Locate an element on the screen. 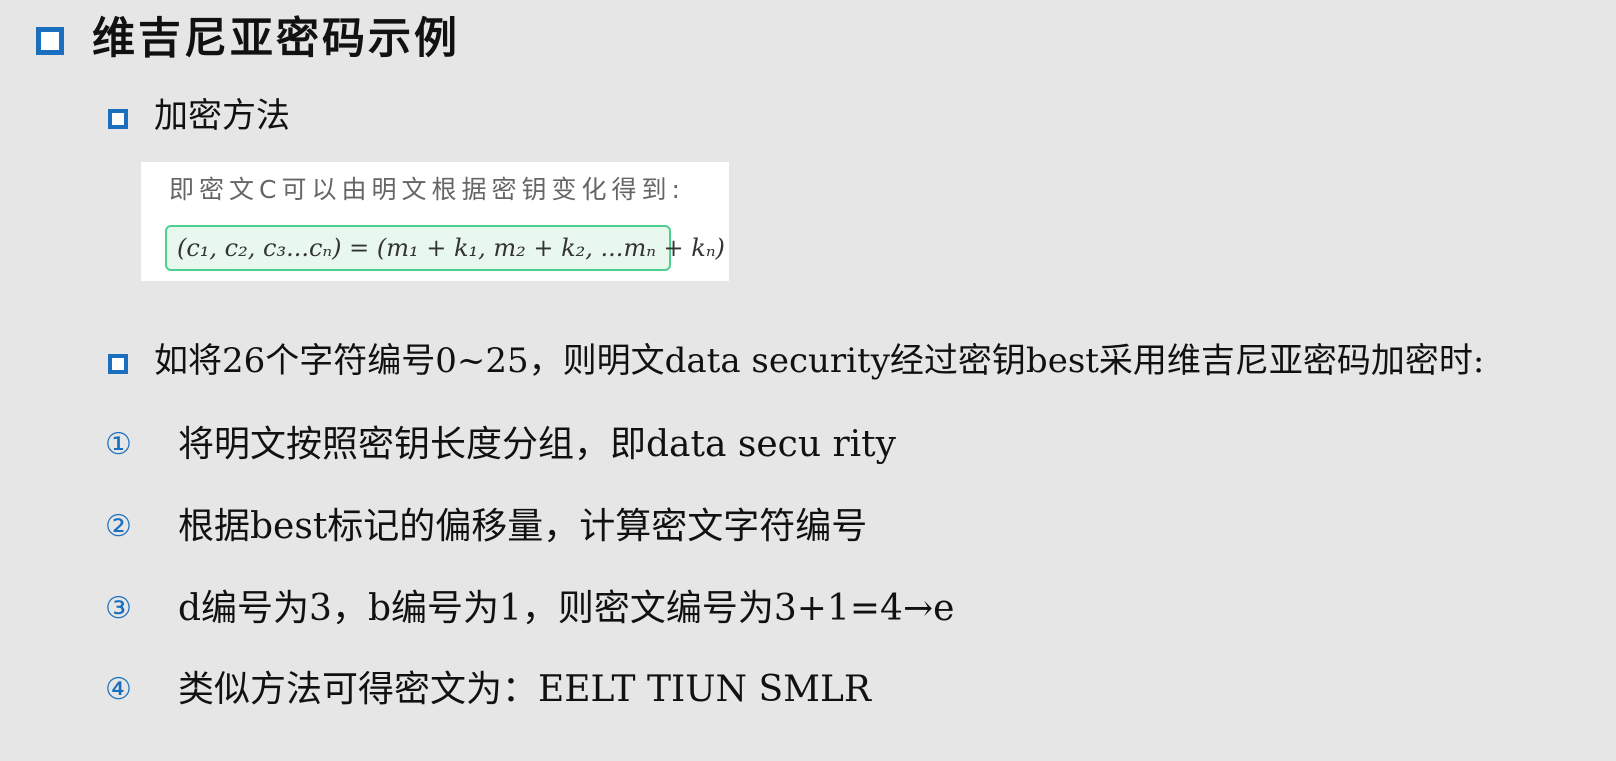 This screenshot has width=1616, height=761. page-title: 维吉尼亚密码示例 is located at coordinates (276, 39).